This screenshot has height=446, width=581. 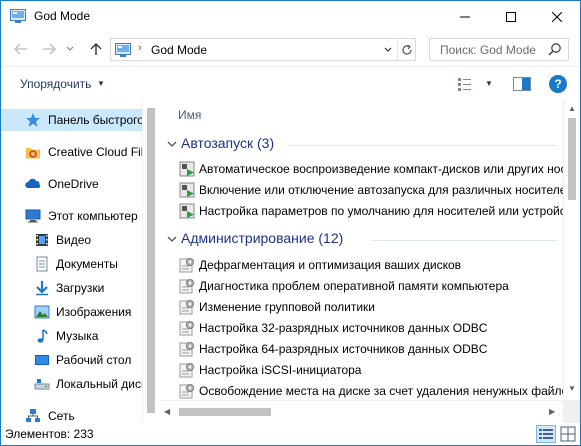 I want to click on music-folder-icon, so click(x=42, y=336).